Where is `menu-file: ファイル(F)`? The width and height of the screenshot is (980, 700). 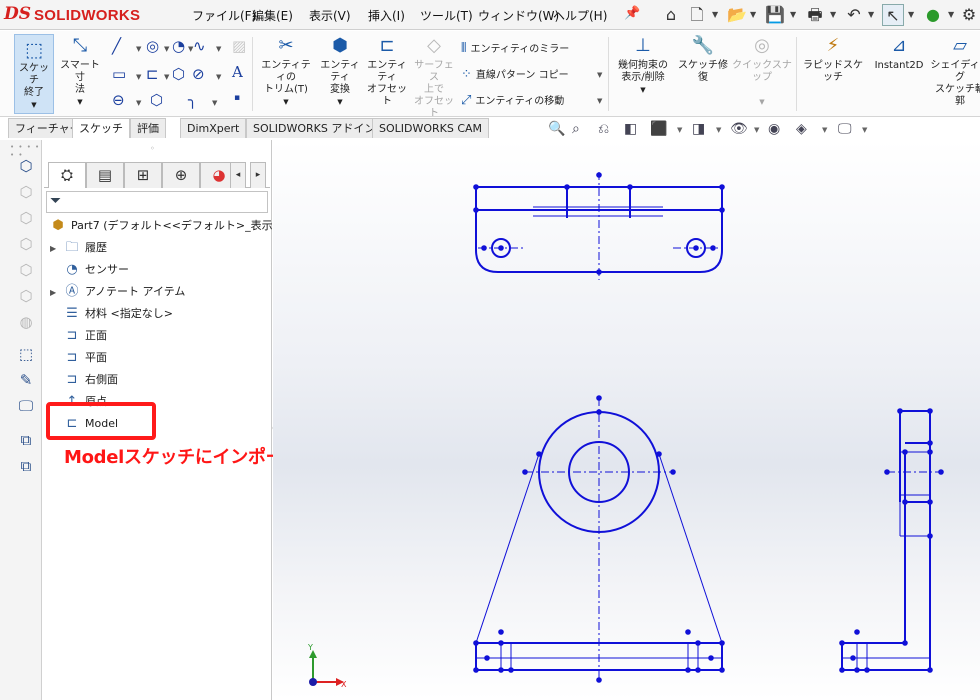
menu-file: ファイル(F) is located at coordinates (224, 15).